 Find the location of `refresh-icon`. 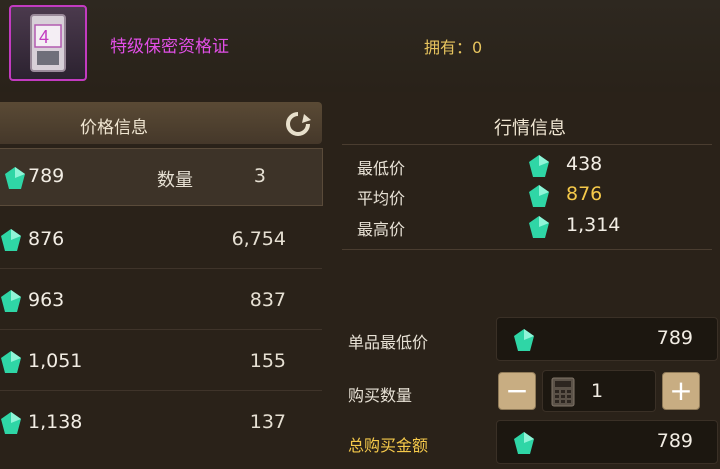

refresh-icon is located at coordinates (298, 124).